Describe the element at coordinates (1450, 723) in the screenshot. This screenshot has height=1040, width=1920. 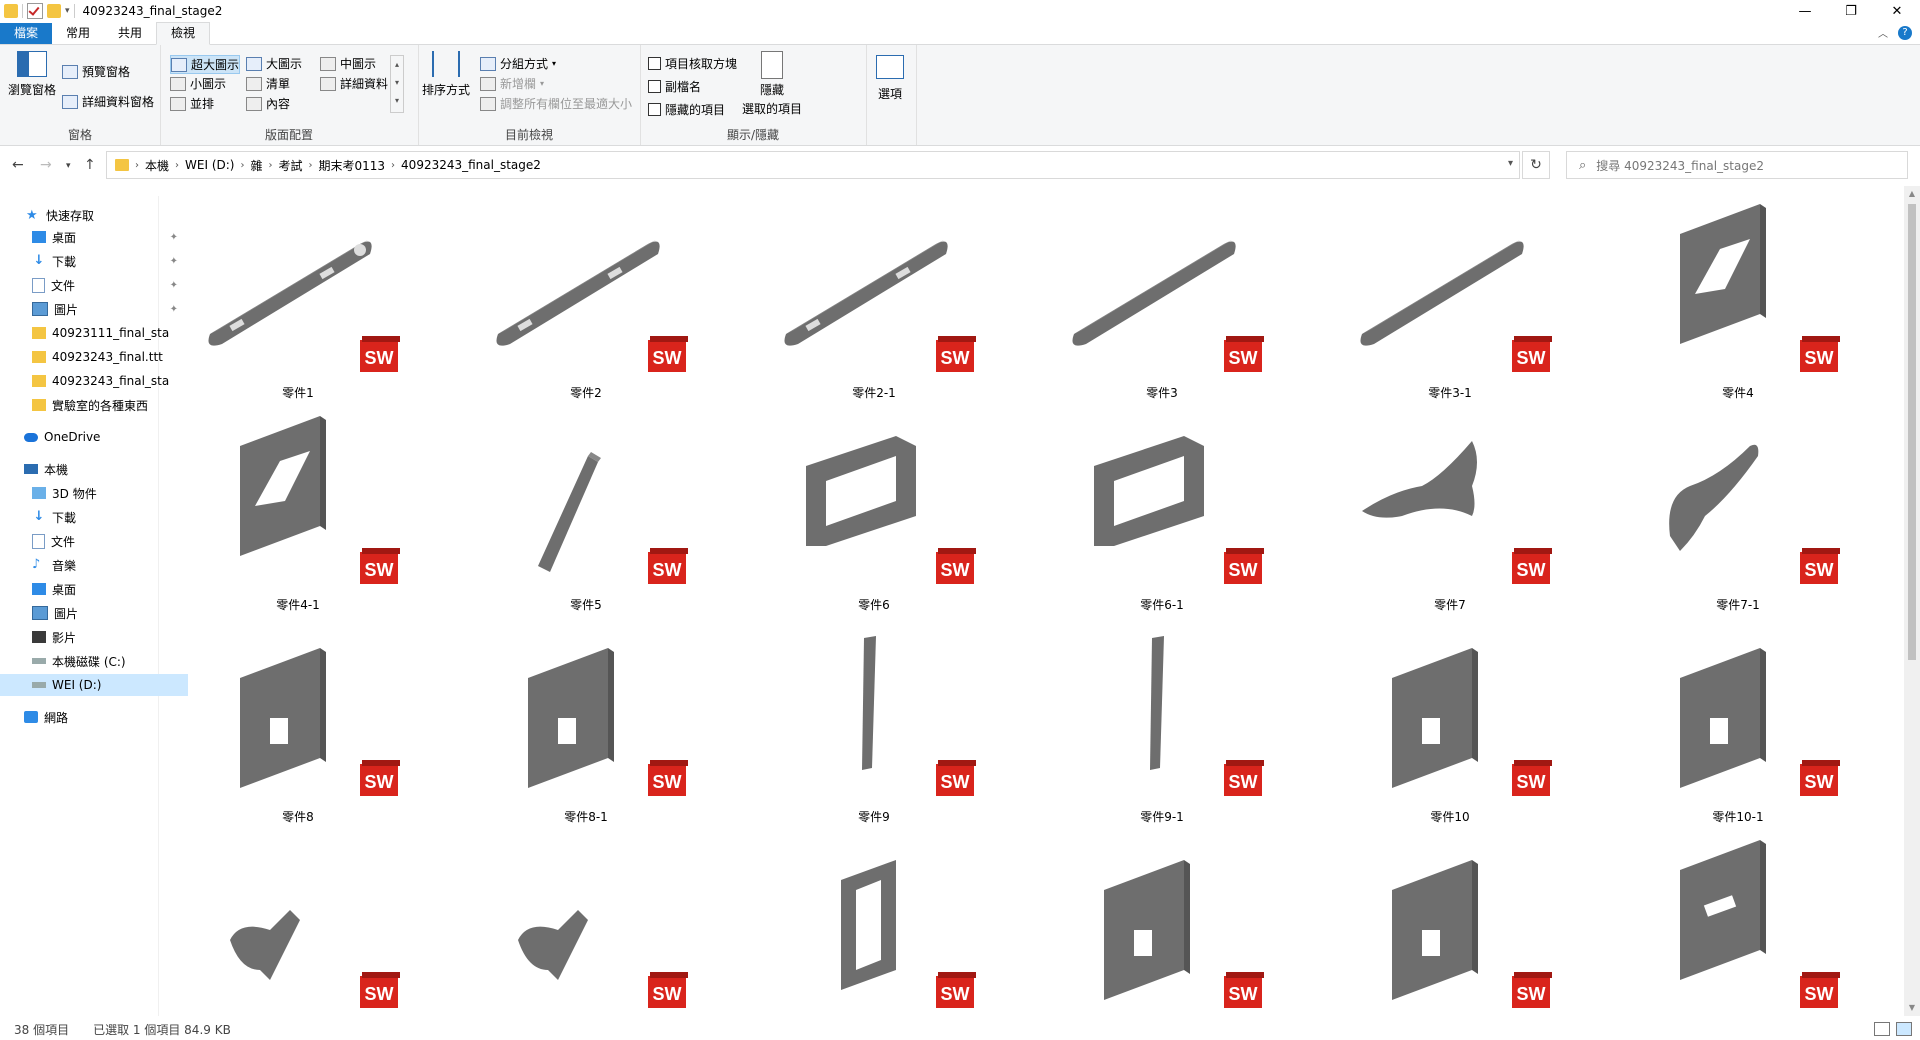
I see `file-tile: SW 零件10` at that location.